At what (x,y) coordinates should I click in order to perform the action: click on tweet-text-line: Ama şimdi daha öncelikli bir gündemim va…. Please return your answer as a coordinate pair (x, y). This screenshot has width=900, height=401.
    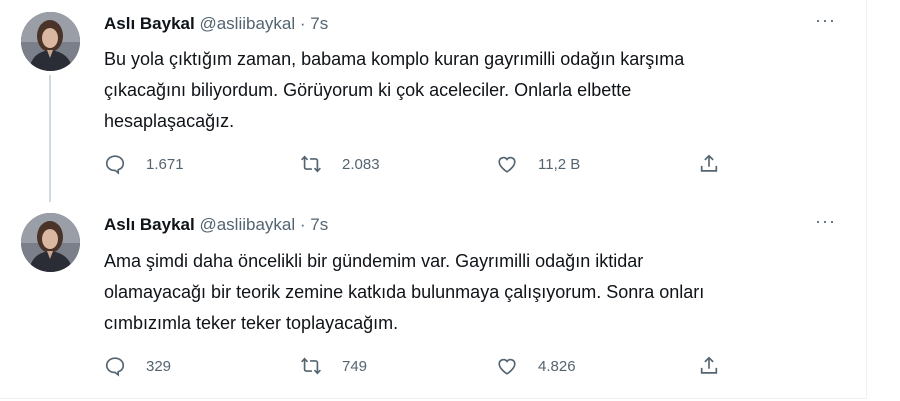
    Looking at the image, I should click on (374, 261).